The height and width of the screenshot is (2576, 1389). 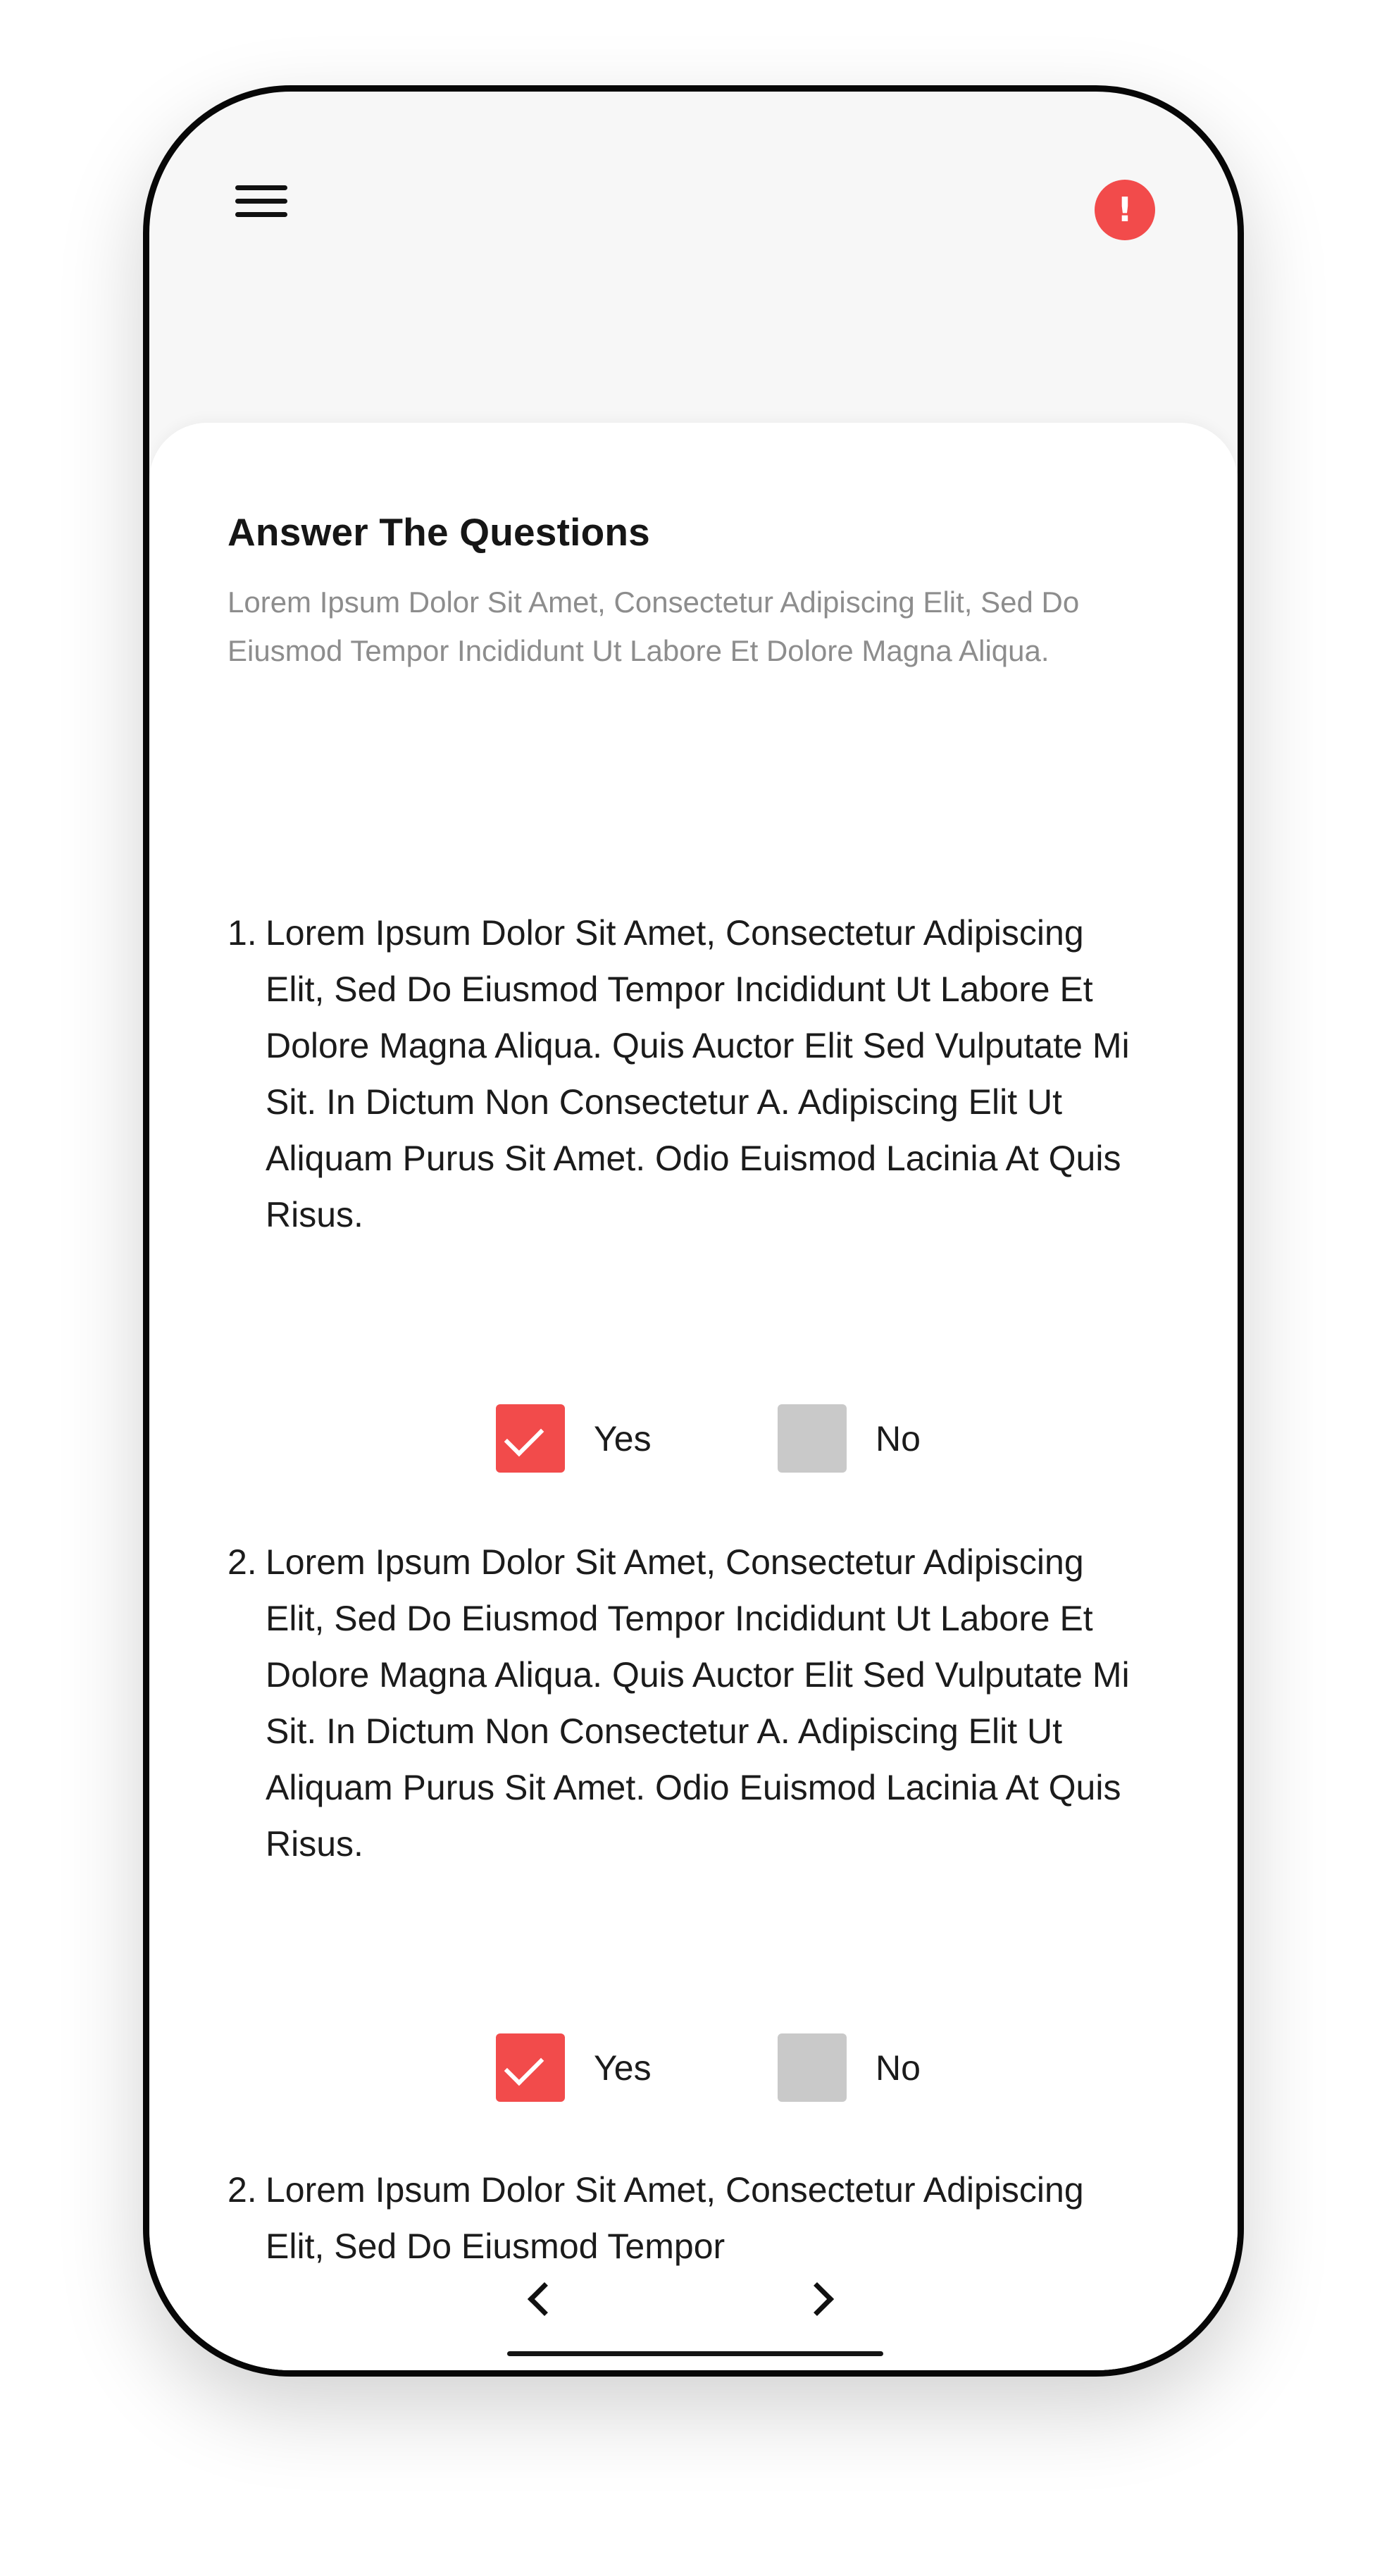 I want to click on content-fade-cover, so click(x=693, y=2320).